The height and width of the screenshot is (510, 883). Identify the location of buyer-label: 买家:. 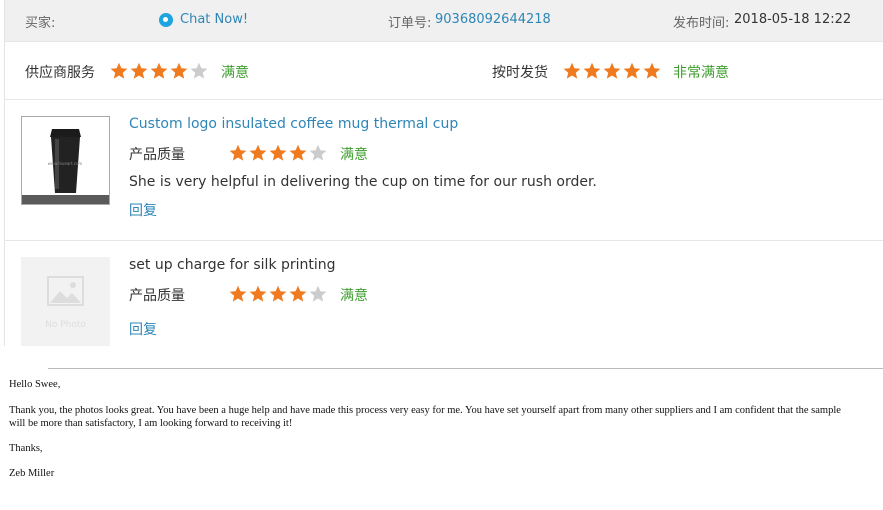
(40, 23).